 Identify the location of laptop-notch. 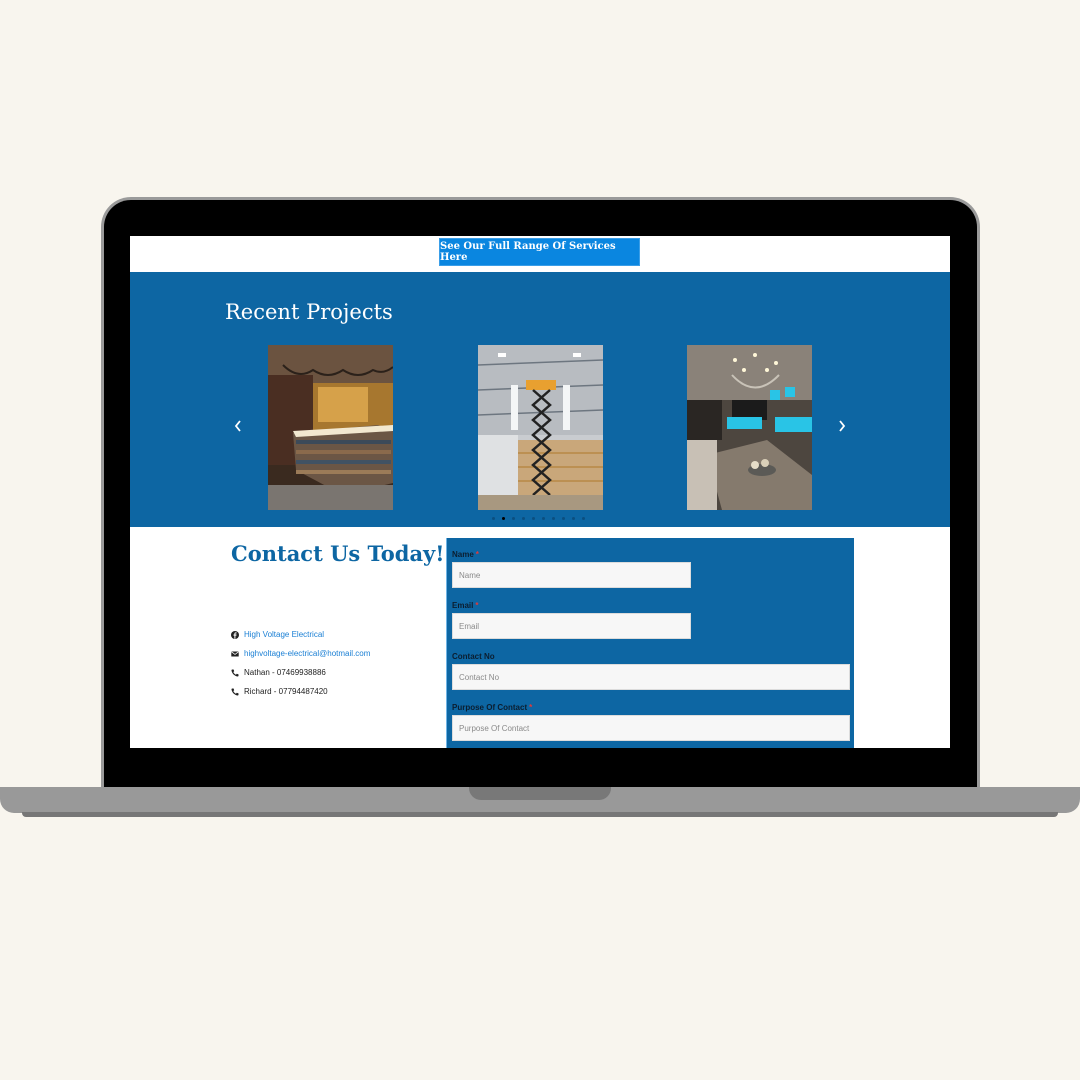
(540, 793).